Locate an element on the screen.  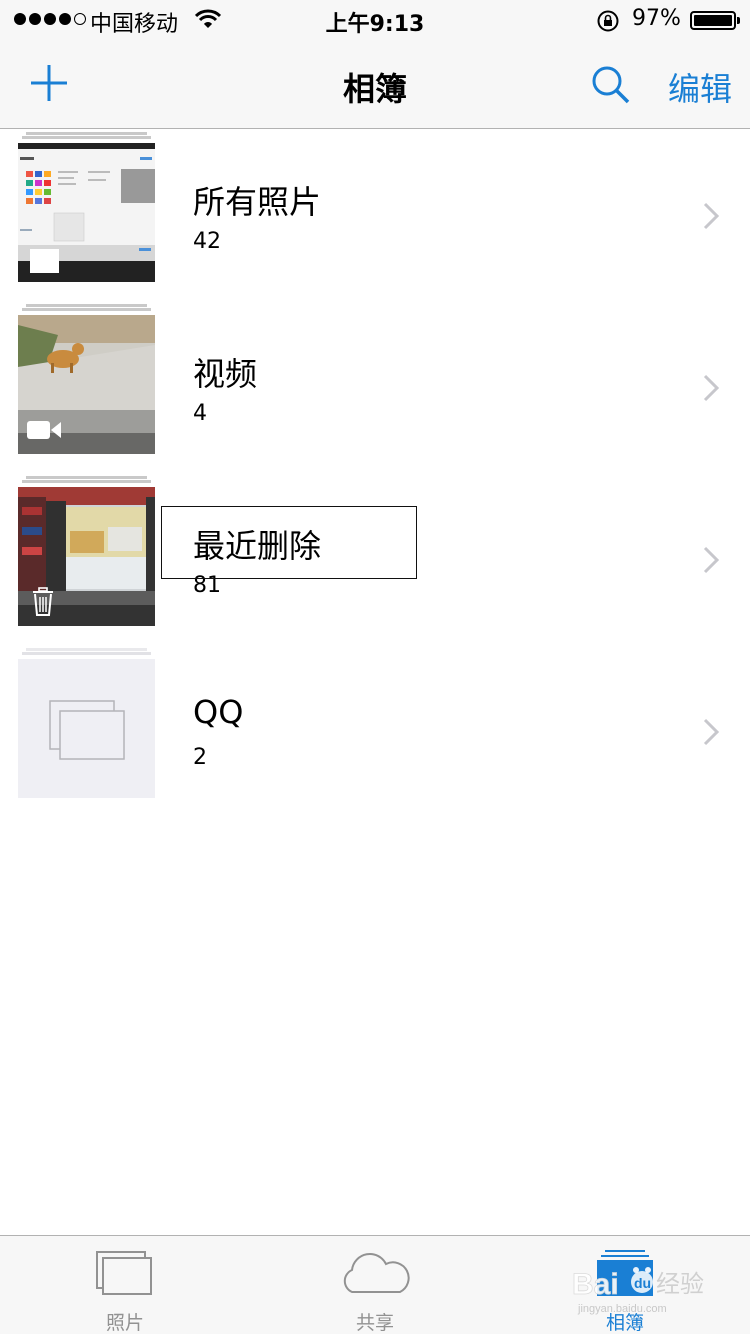
tab-label: 照片 is located at coordinates (124, 1323).